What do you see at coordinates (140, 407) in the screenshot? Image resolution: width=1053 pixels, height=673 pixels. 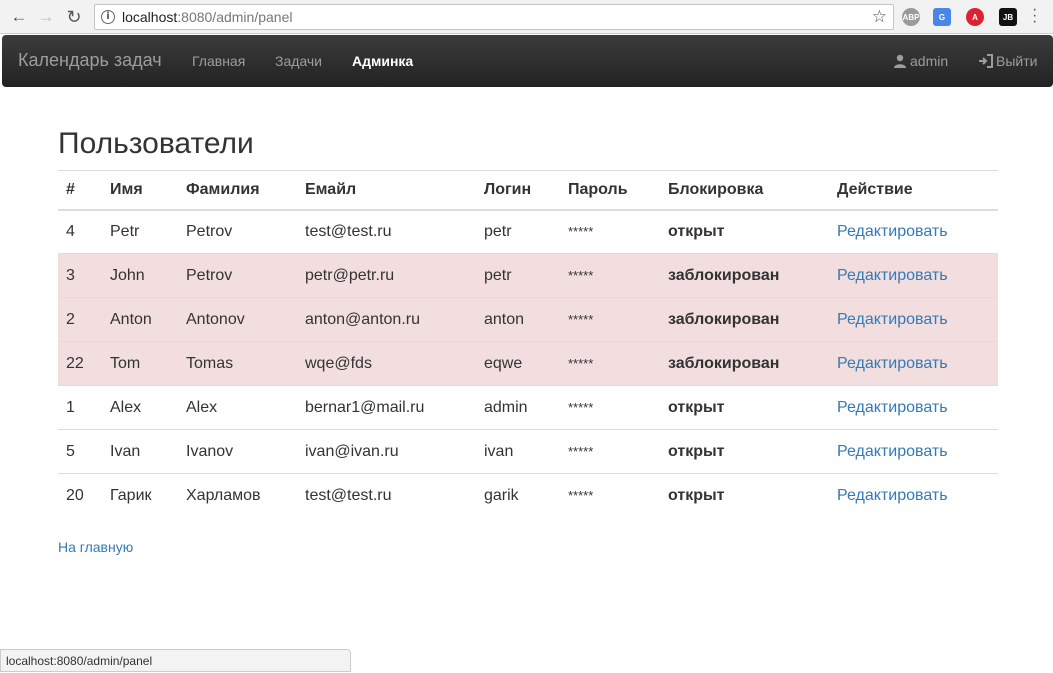 I see `cell-first-name: Alex` at bounding box center [140, 407].